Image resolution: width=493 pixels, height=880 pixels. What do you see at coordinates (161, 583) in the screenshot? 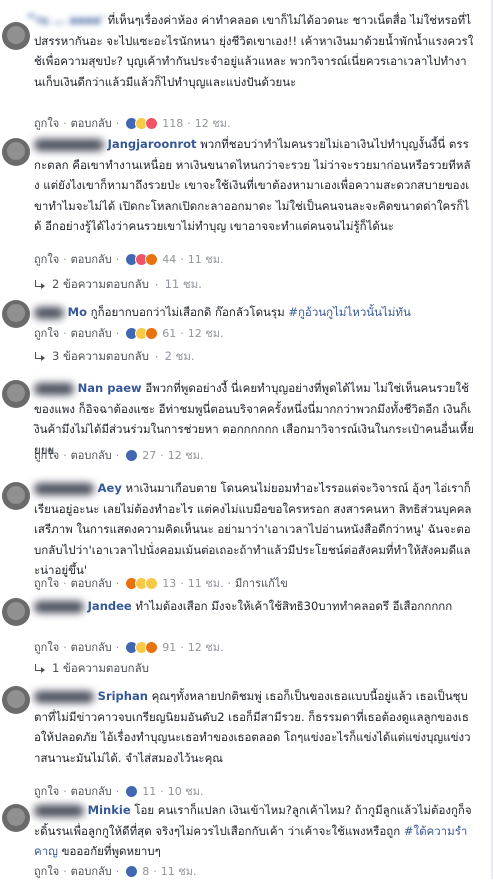
I see `comment-actions: ถูกใจ · ตอบกลับ · 13 · 11 ชม. · มีการแก้ไข` at bounding box center [161, 583].